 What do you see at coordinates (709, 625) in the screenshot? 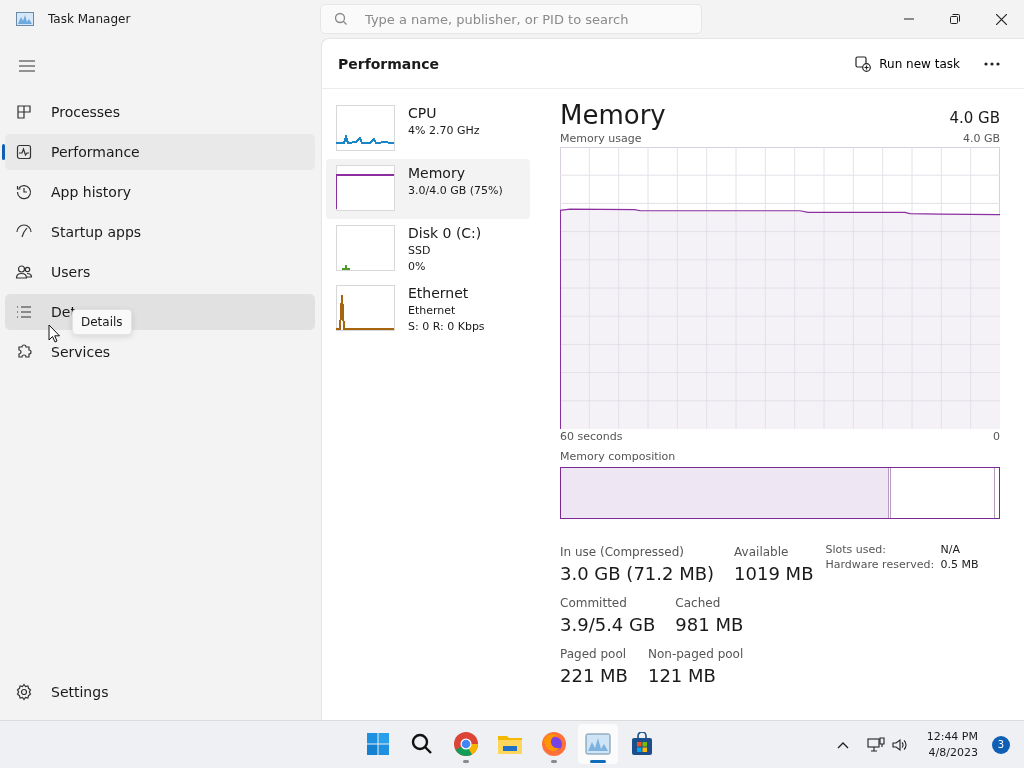
I see `stat-value: 981 MB` at bounding box center [709, 625].